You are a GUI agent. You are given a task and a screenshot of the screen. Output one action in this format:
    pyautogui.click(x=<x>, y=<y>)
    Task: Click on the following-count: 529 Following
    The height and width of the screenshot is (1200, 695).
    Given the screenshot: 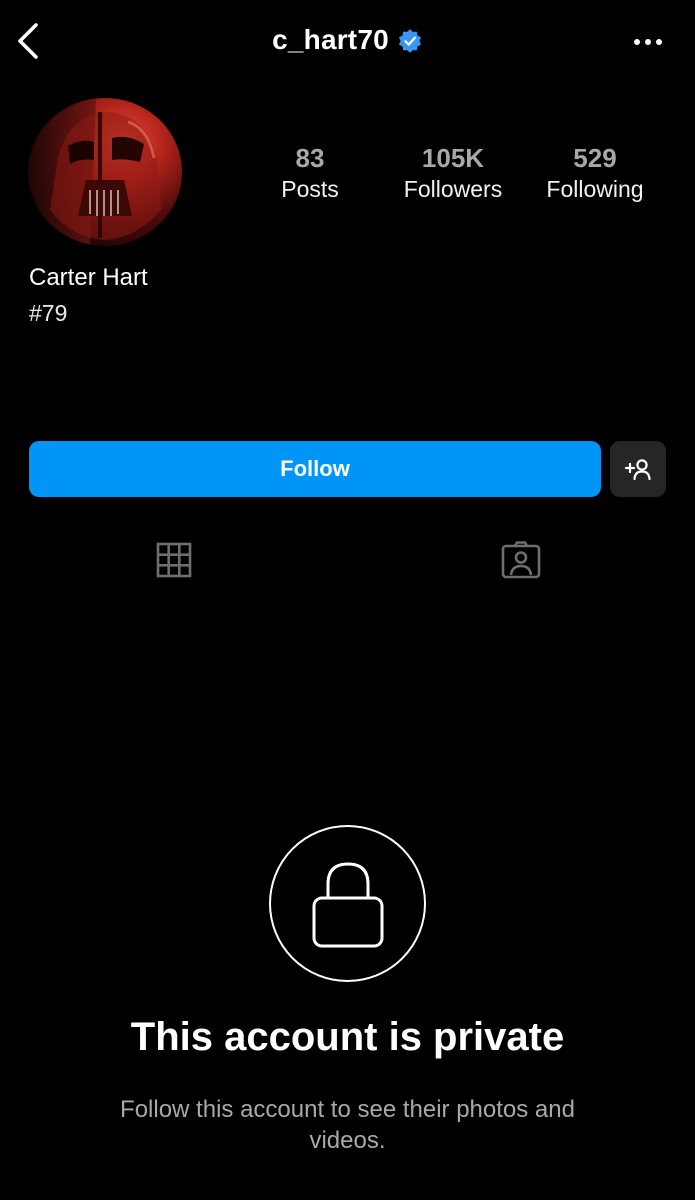 What is the action you would take?
    pyautogui.click(x=595, y=173)
    